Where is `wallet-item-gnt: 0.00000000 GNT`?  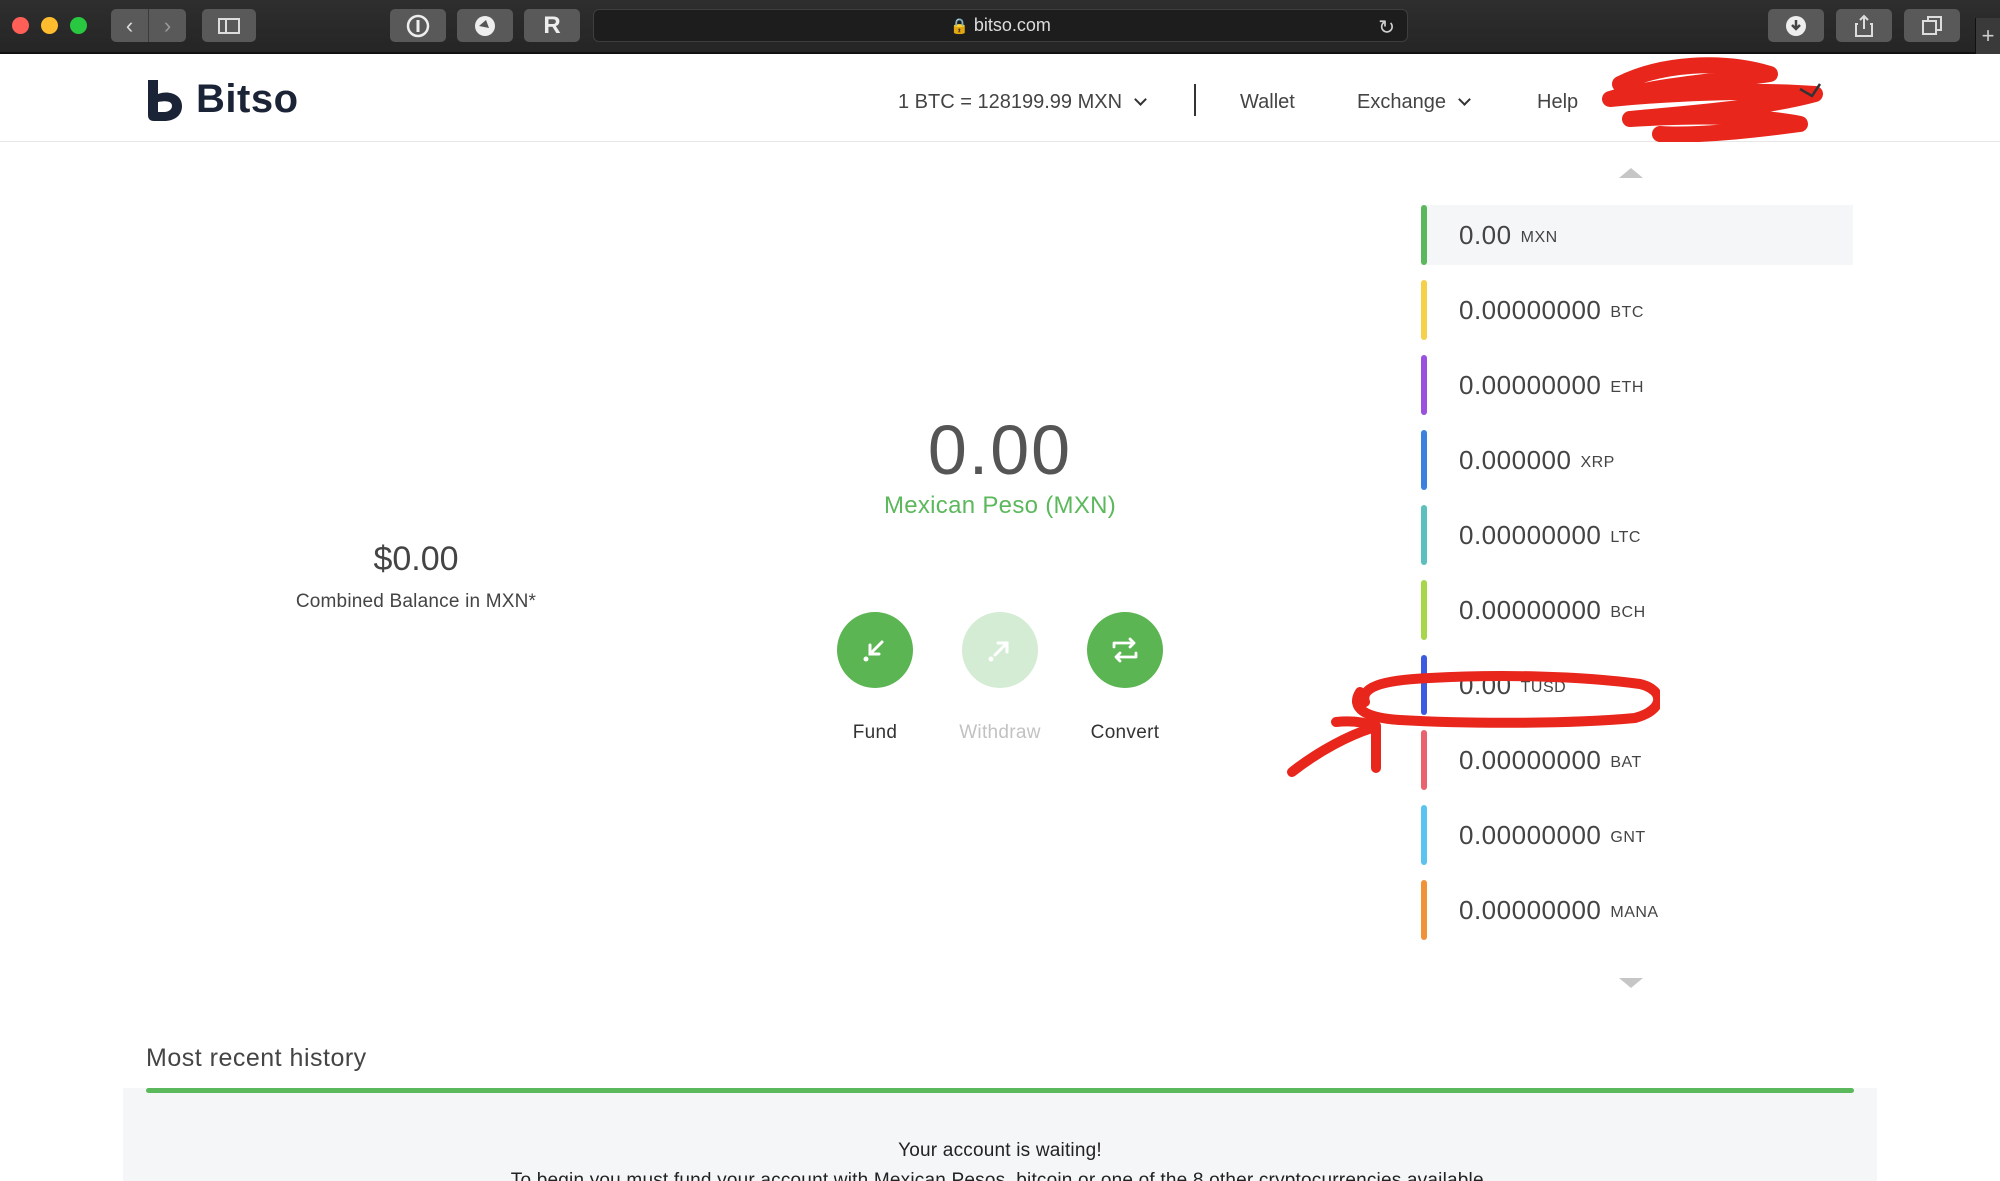 wallet-item-gnt: 0.00000000 GNT is located at coordinates (1637, 835).